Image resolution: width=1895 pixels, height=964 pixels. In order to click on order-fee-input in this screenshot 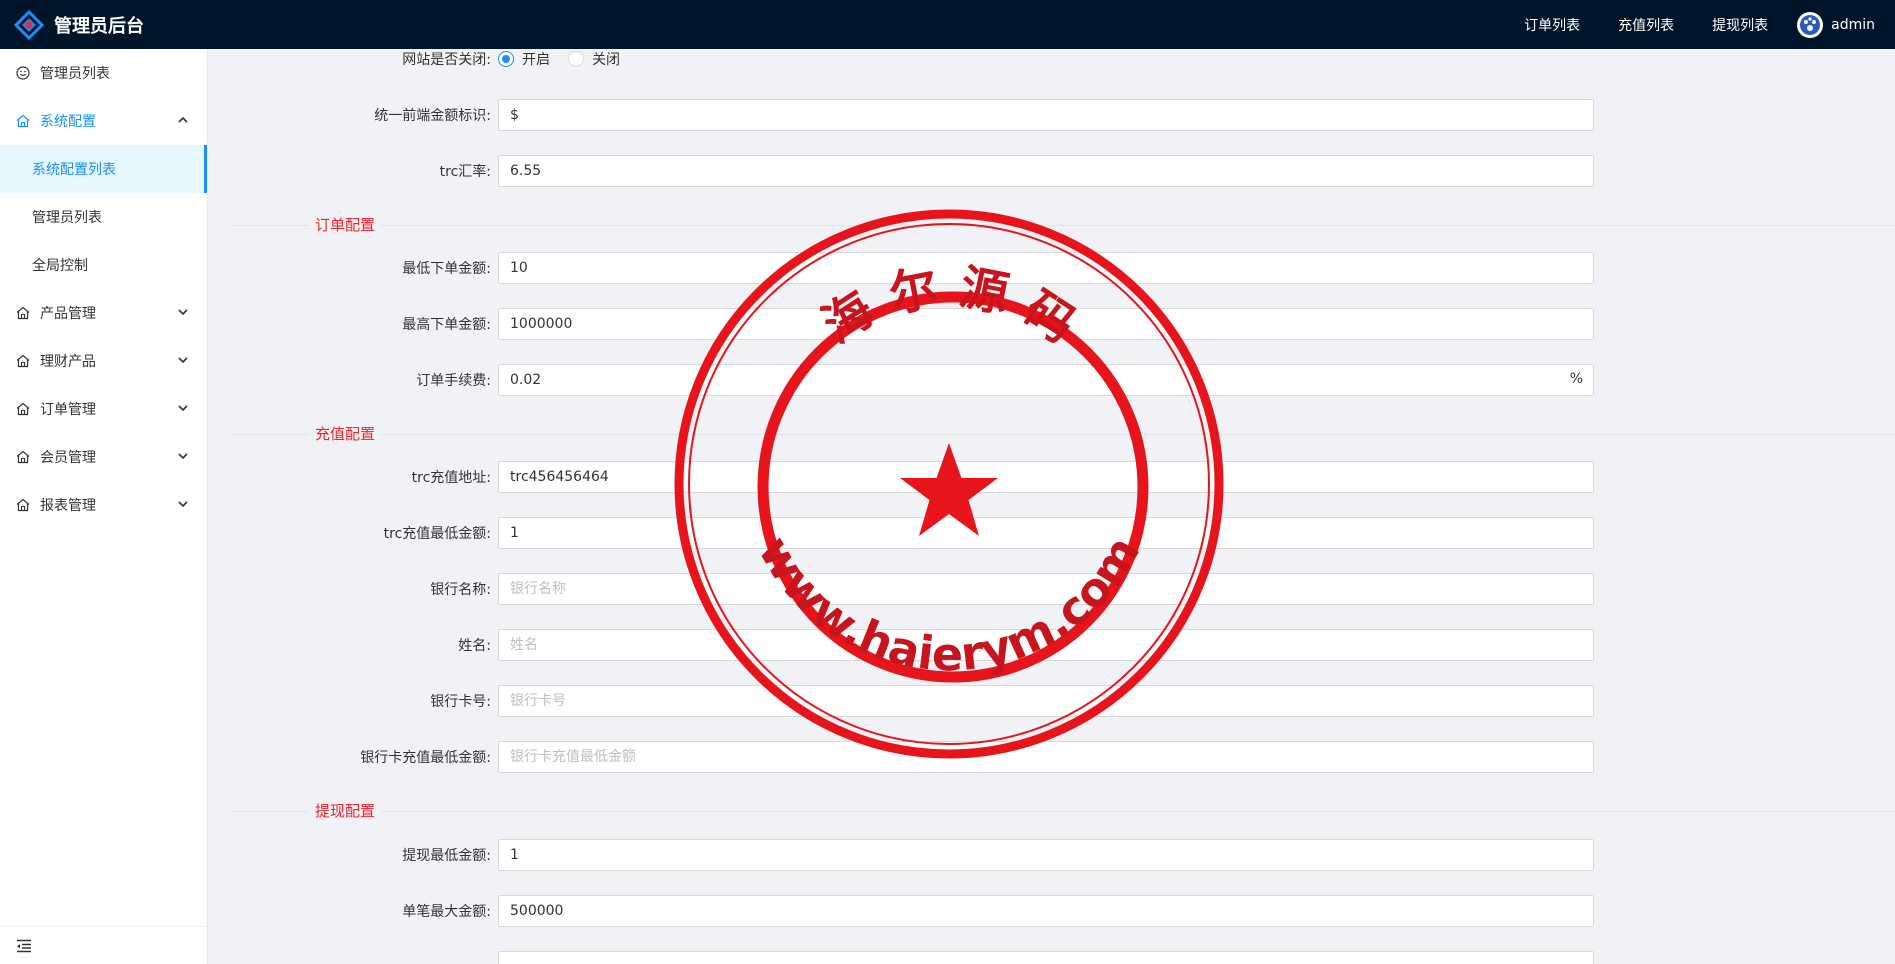, I will do `click(1046, 380)`.